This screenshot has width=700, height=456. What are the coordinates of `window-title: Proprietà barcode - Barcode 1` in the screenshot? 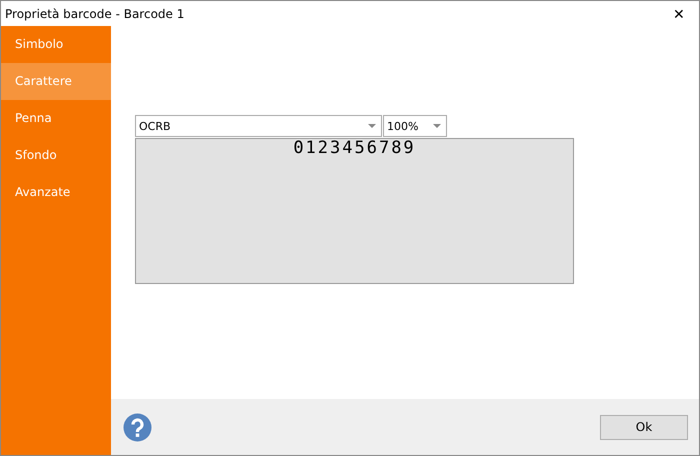 It's located at (94, 13).